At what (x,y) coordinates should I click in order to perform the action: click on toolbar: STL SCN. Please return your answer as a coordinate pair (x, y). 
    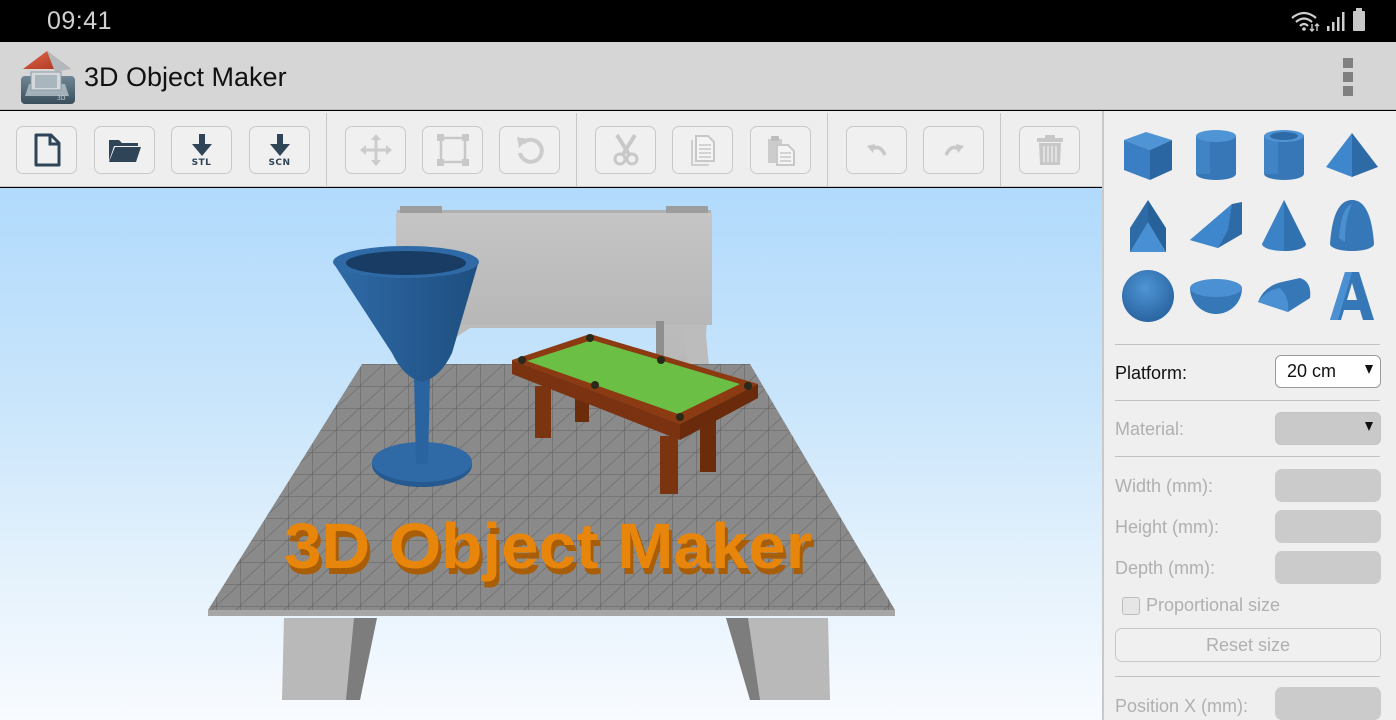
    Looking at the image, I should click on (551, 149).